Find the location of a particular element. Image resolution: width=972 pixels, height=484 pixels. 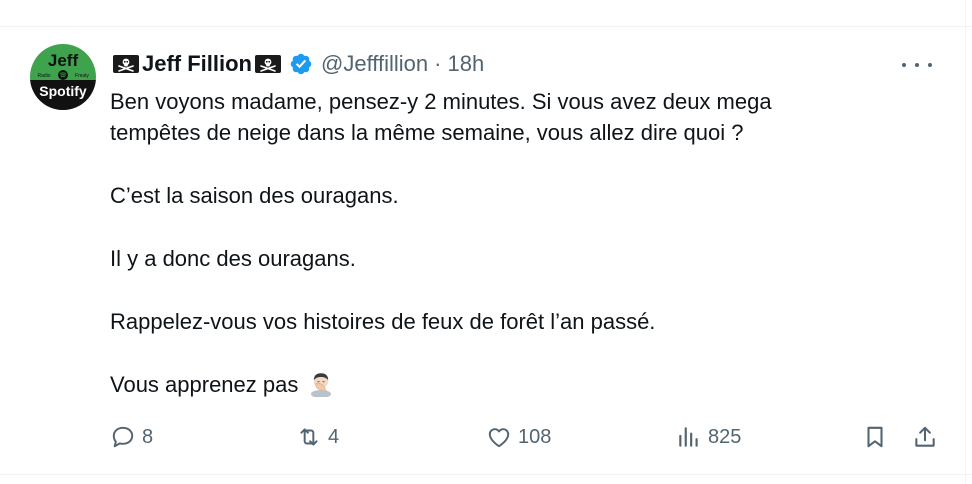

reply-button: 8 is located at coordinates (131, 437).